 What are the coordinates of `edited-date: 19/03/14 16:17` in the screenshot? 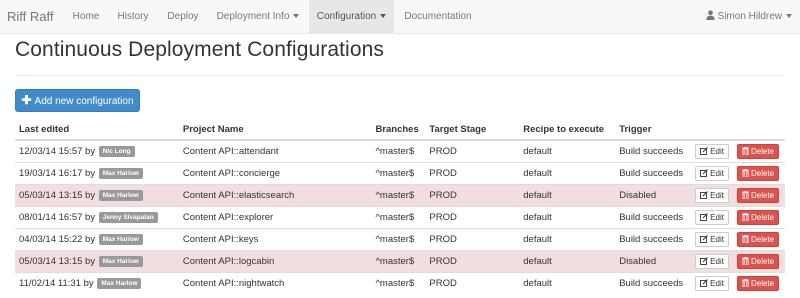 It's located at (51, 173).